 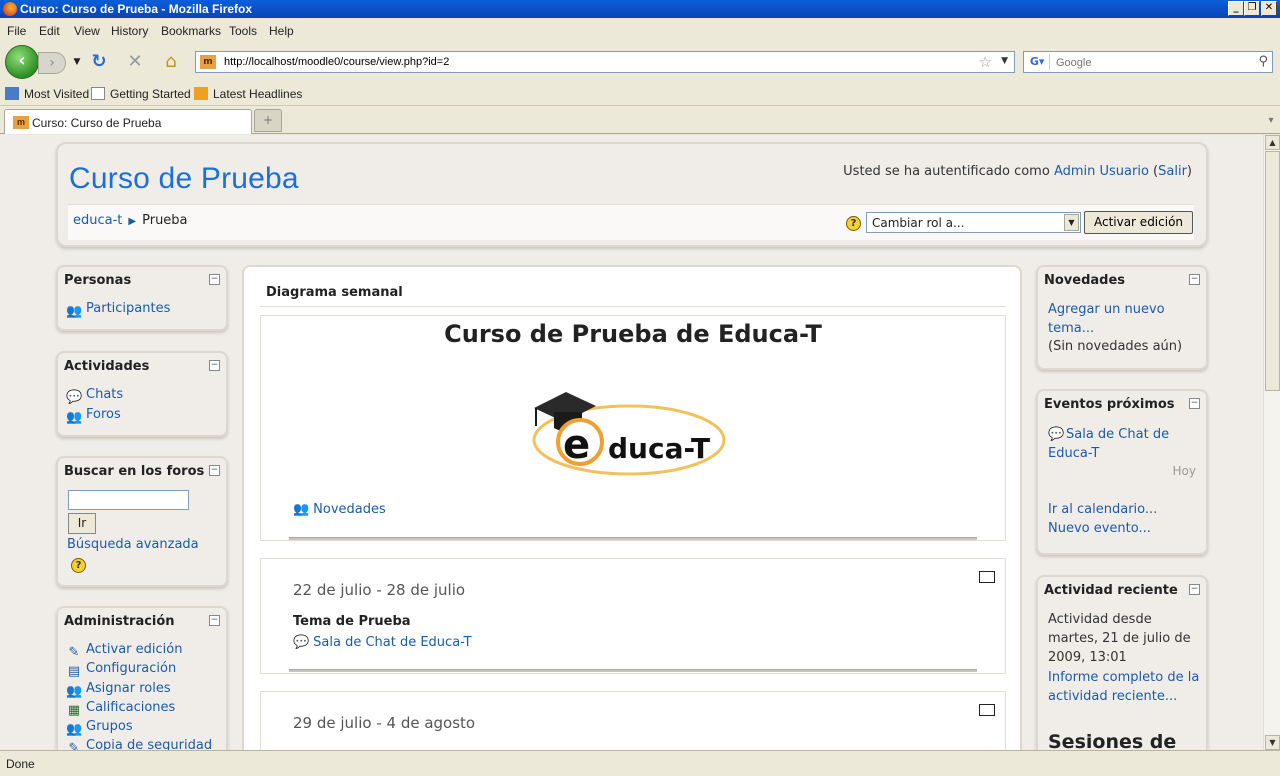 I want to click on back-button: ‹, so click(x=22, y=62).